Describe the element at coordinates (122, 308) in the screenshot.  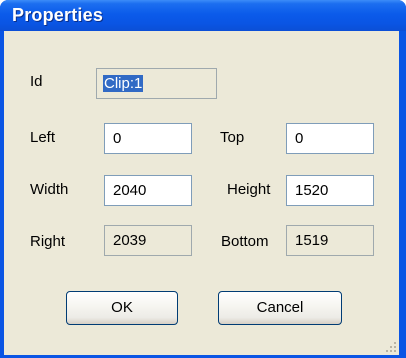
I see `ok-button: OK` at that location.